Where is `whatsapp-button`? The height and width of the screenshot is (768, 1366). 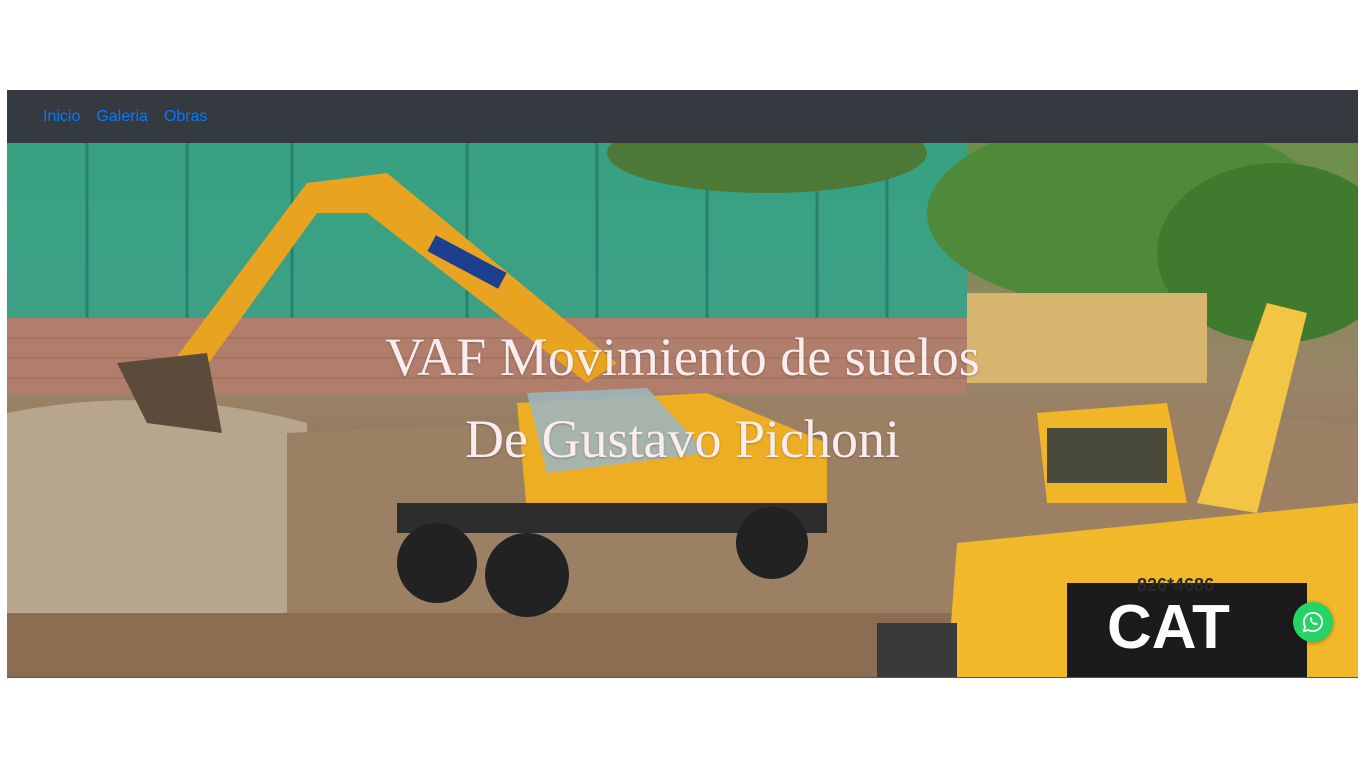 whatsapp-button is located at coordinates (1313, 622).